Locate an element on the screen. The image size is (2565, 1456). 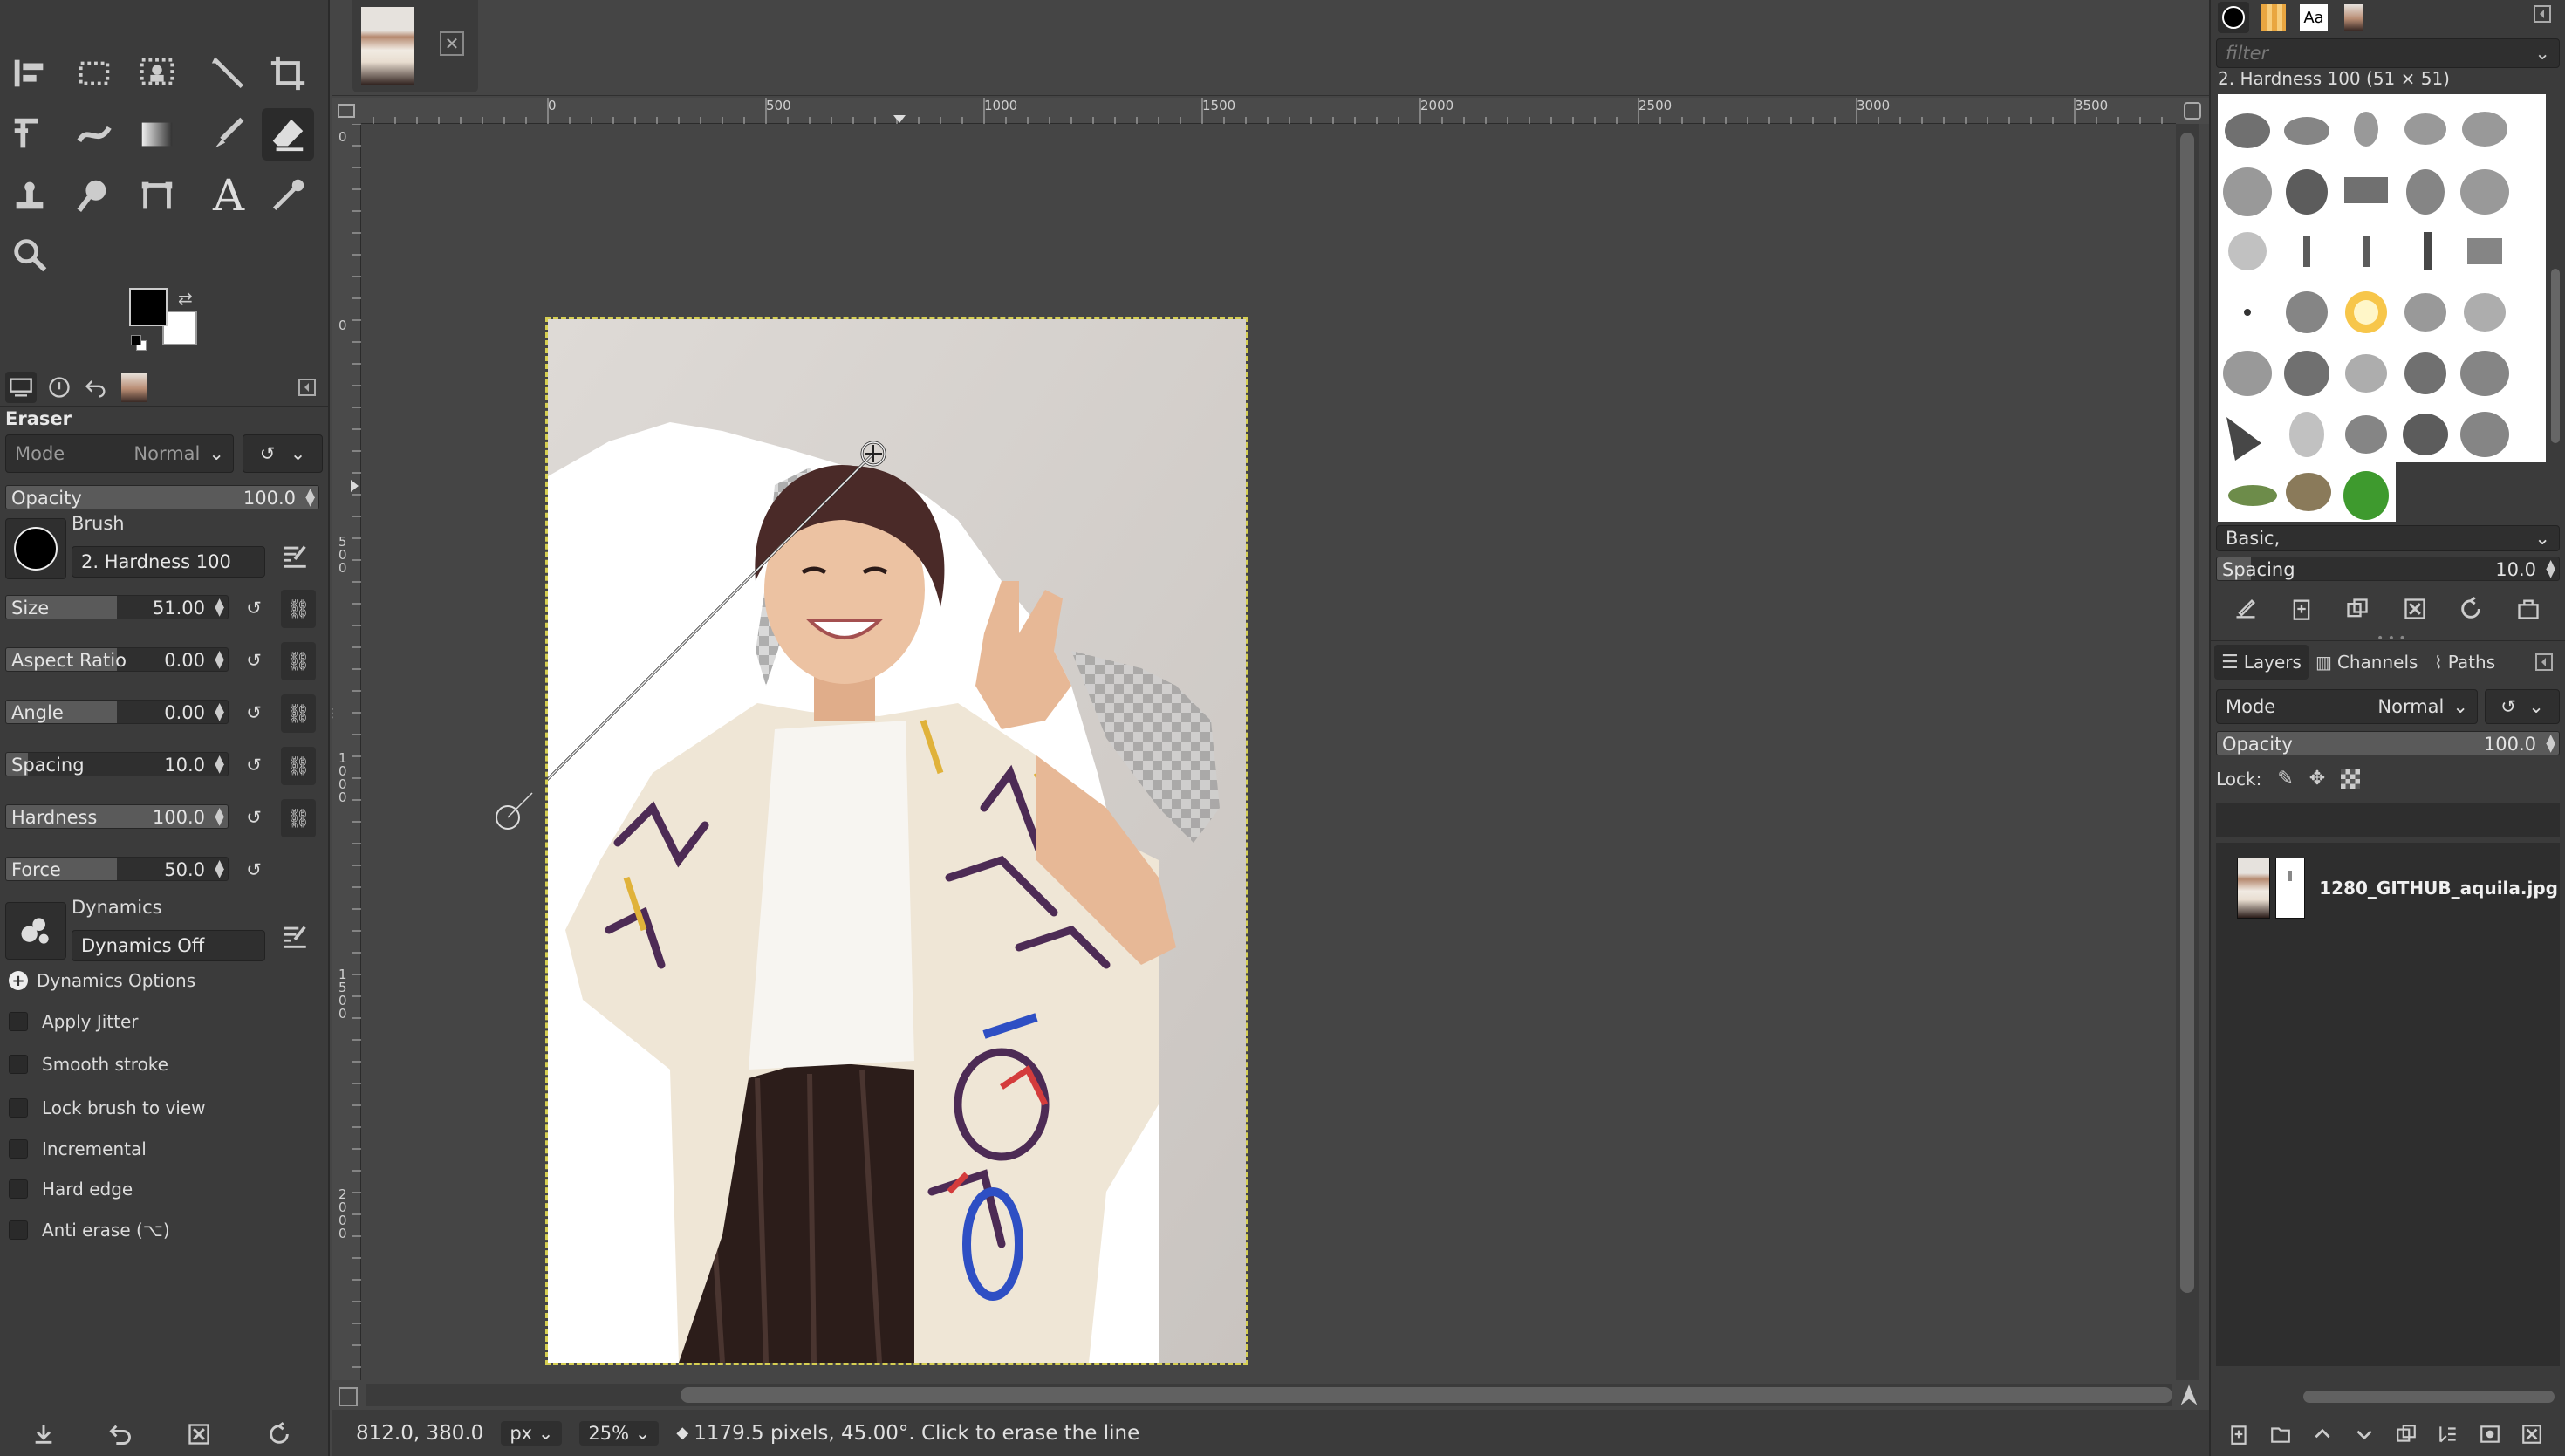
hardness-link-icon: ⛓ is located at coordinates (298, 818).